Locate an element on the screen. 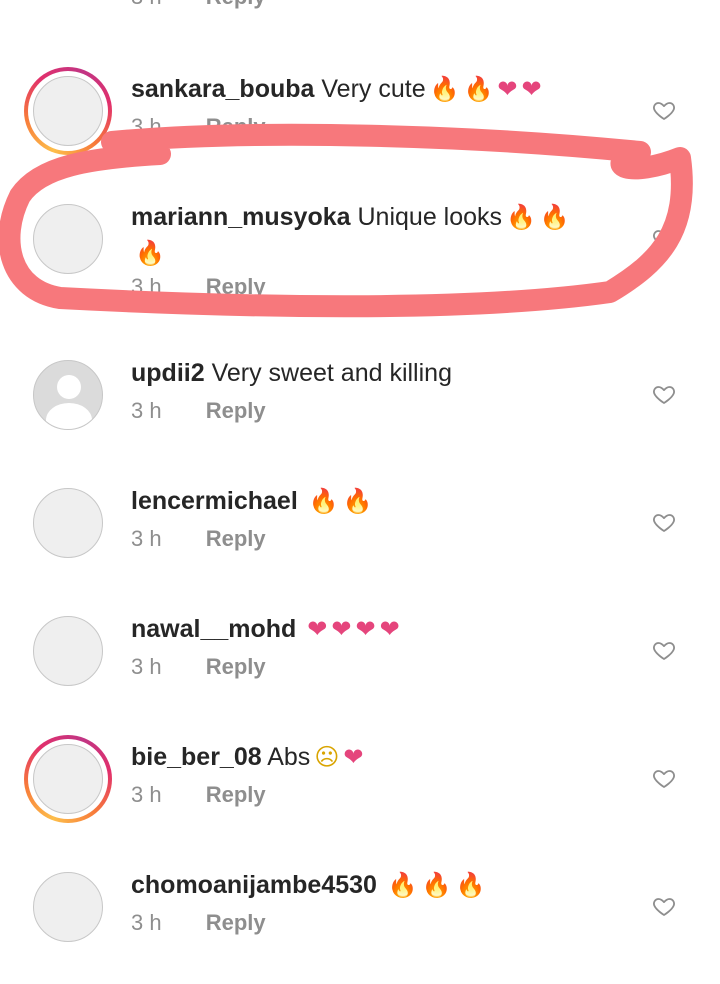  comment-body: Abs is located at coordinates (289, 757).